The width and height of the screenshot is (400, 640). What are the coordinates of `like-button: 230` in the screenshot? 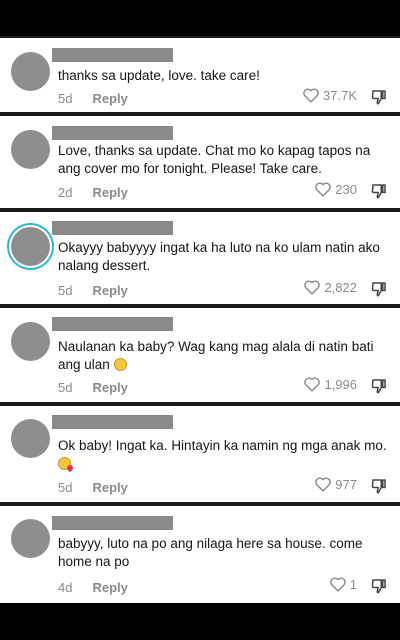 It's located at (335, 189).